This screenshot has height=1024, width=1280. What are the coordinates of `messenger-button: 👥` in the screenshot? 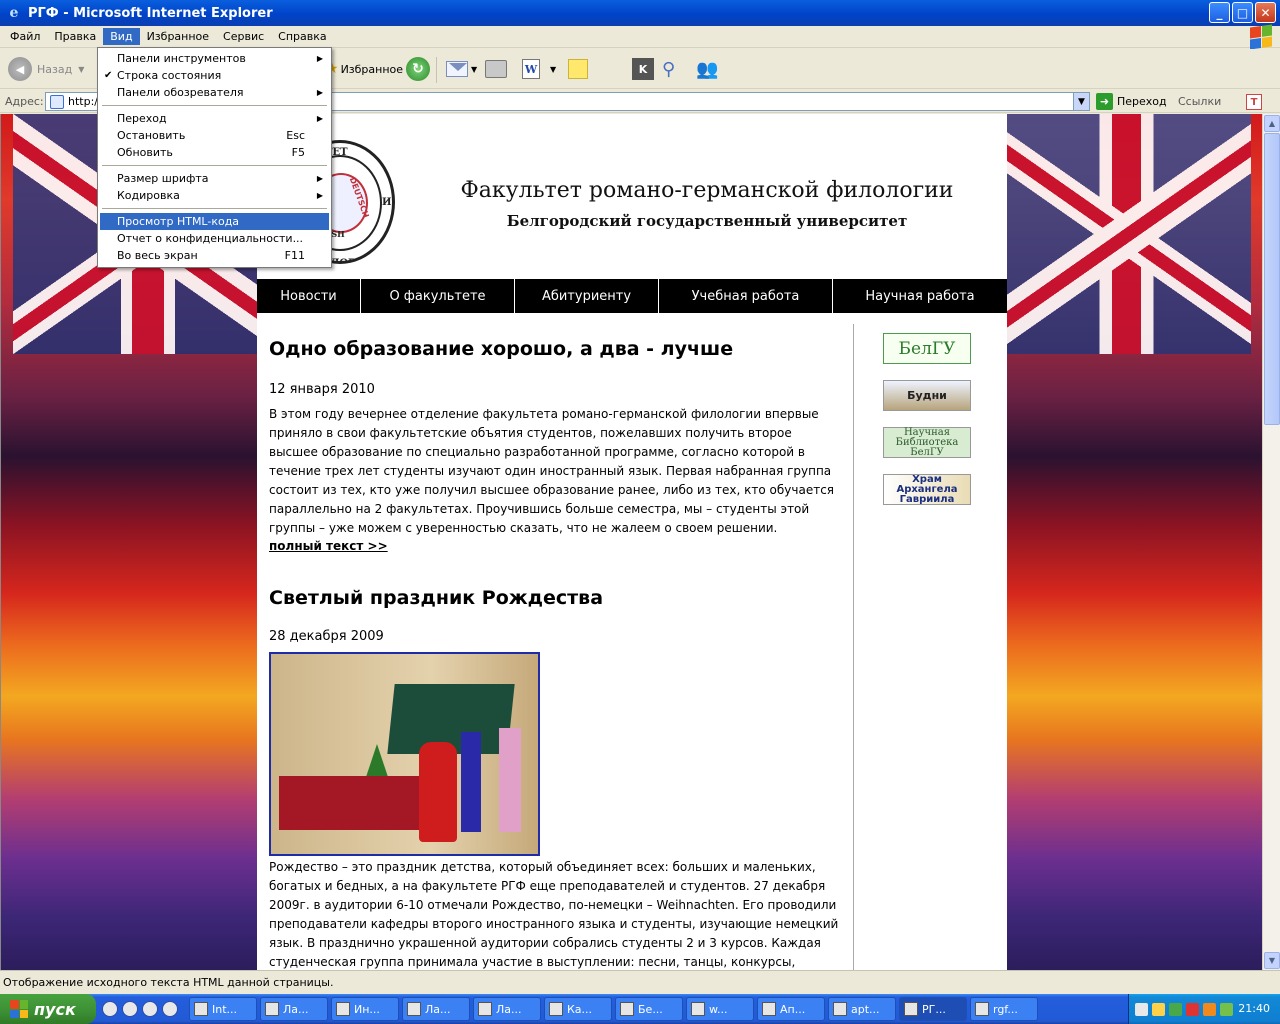 It's located at (707, 69).